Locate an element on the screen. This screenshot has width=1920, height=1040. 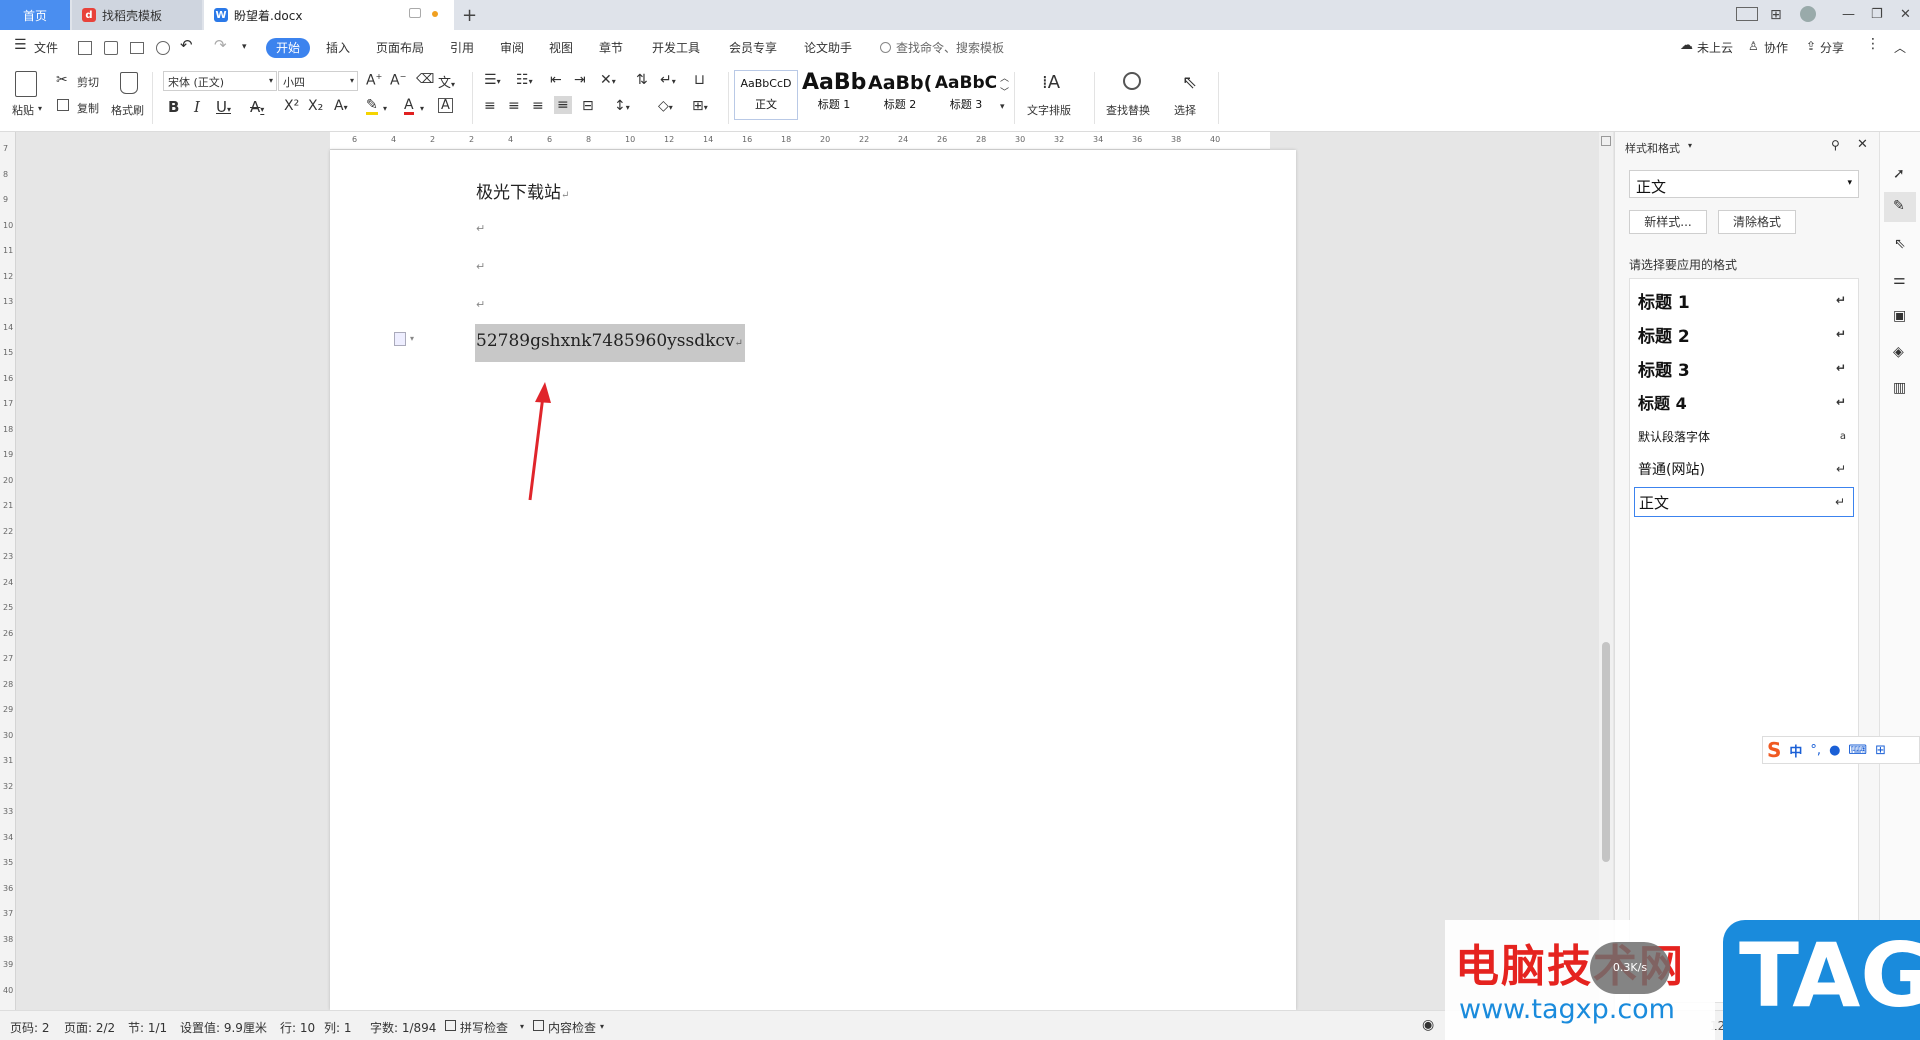
ime-lang-toggle: 中 is located at coordinates (1795, 750).